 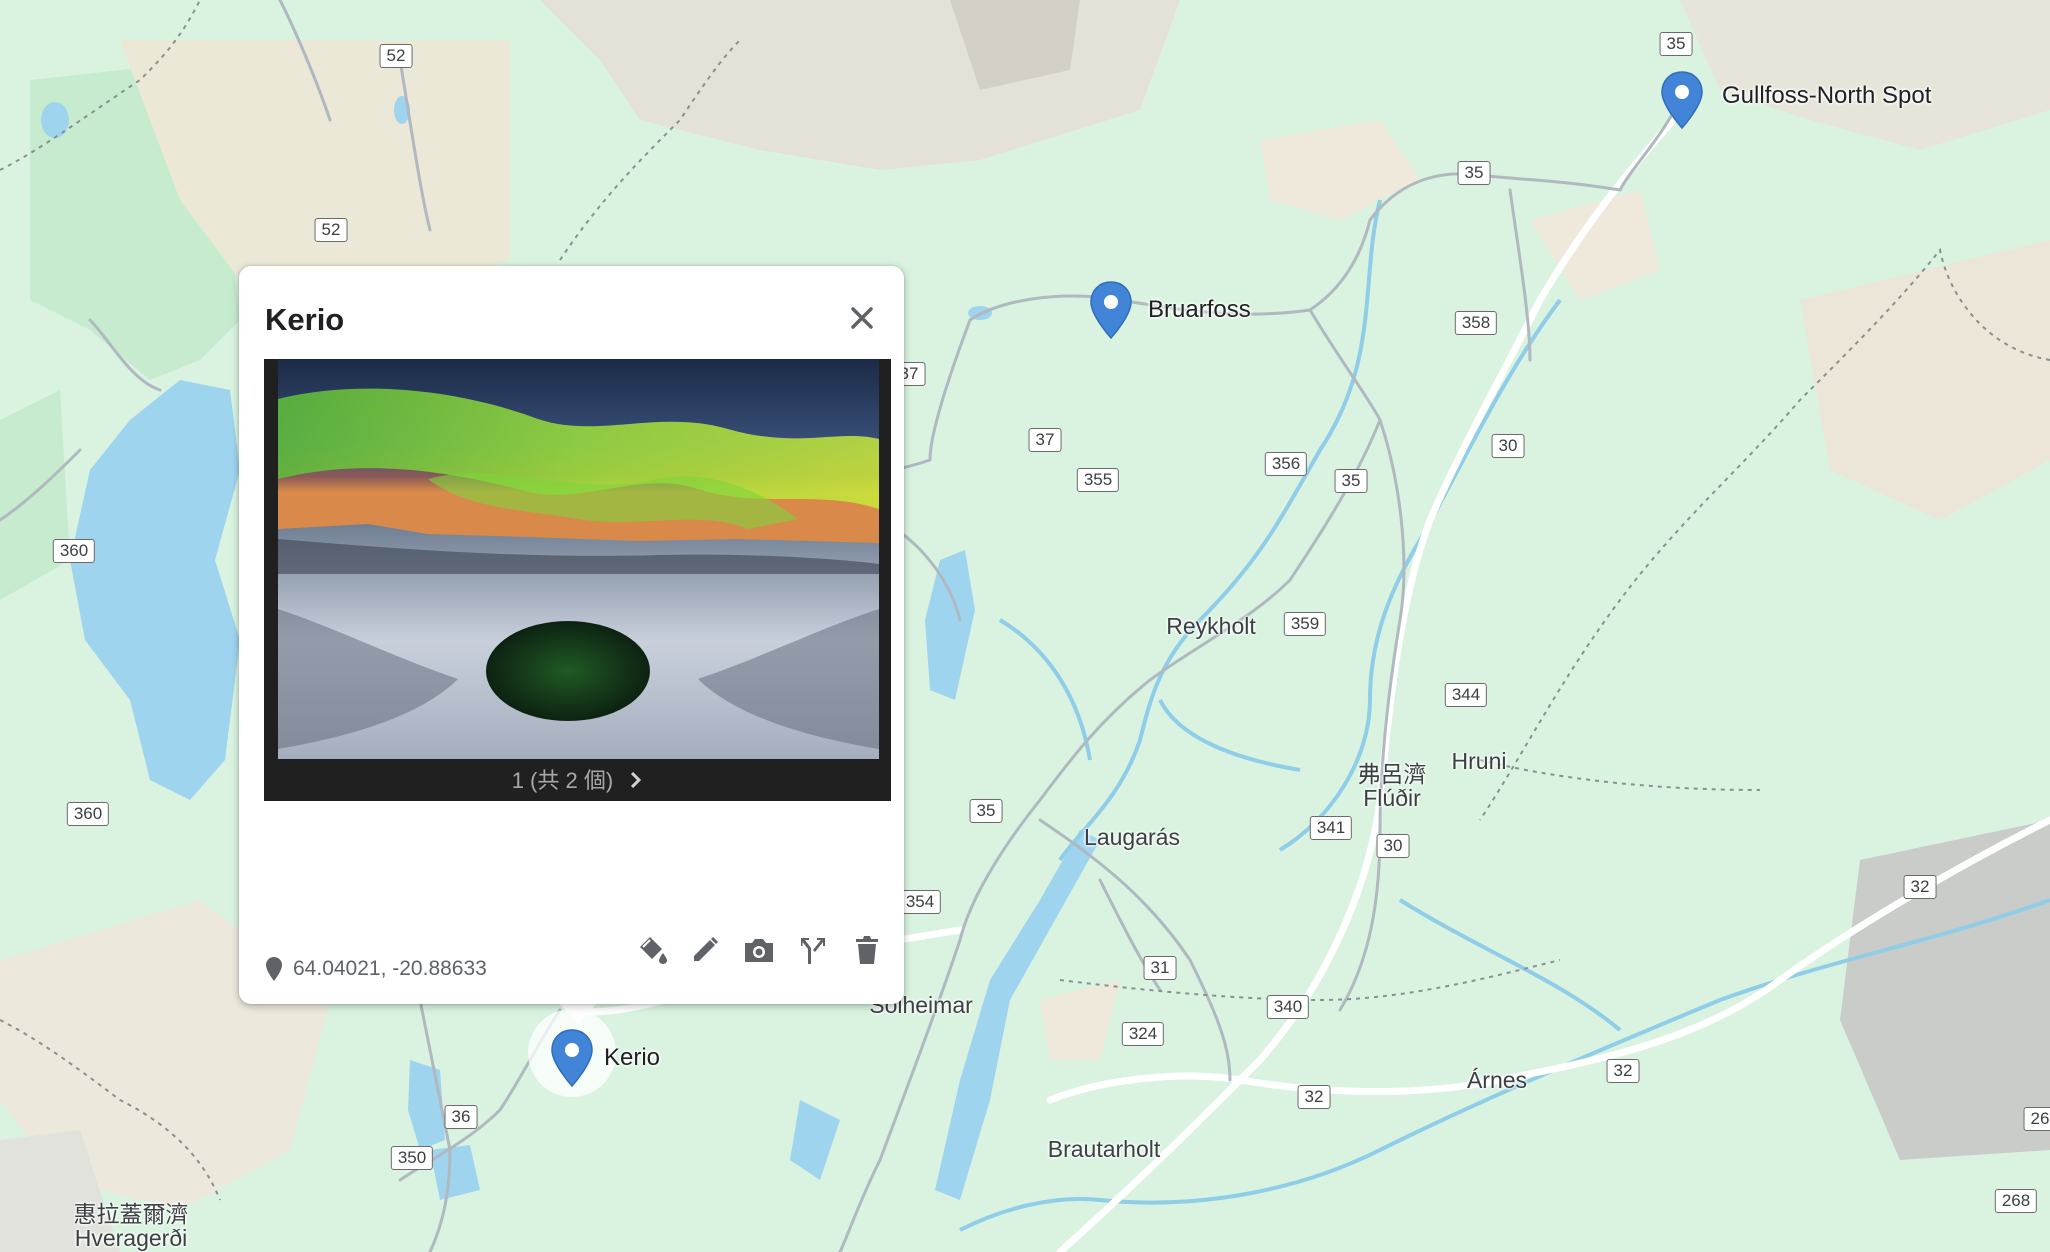 I want to click on edit-button, so click(x=705, y=950).